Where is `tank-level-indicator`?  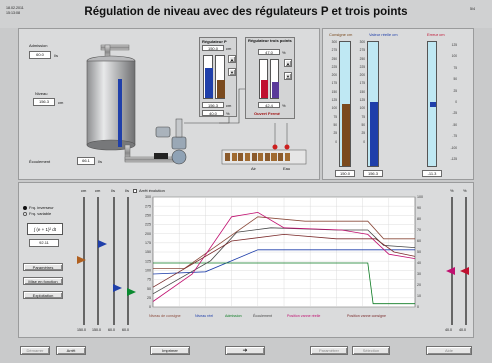
tank-level-indicator is located at coordinates (120, 113).